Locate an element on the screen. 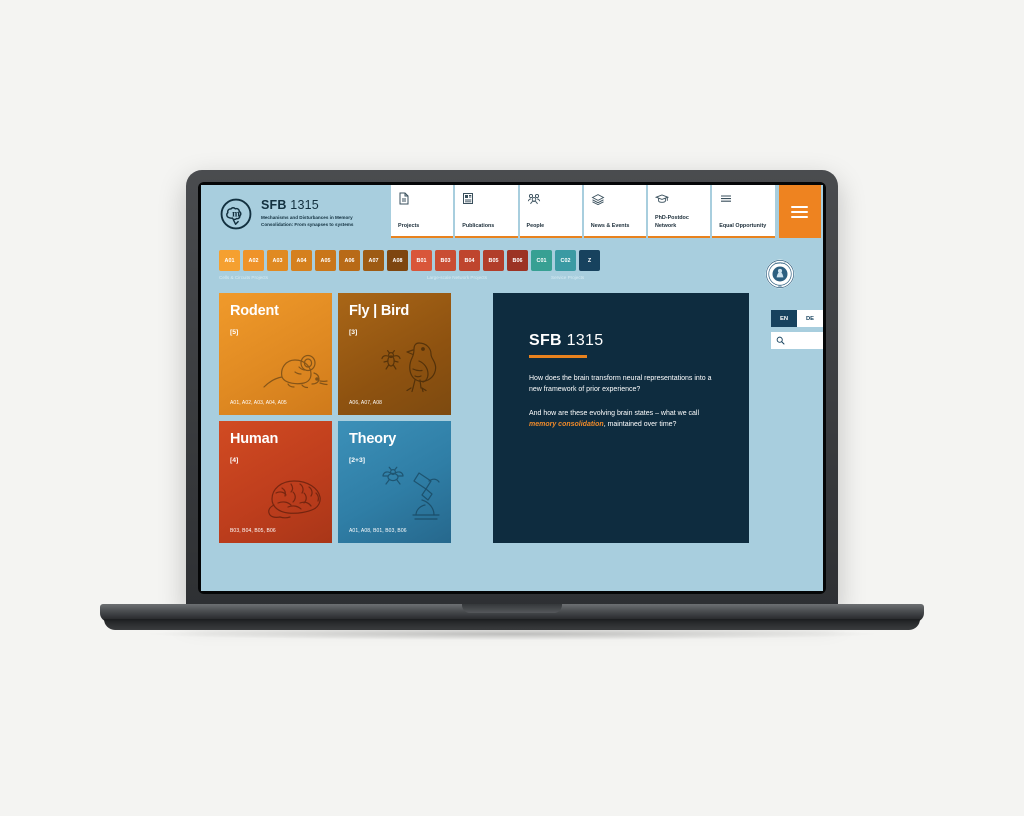  svg-text: m is located at coordinates (236, 215).